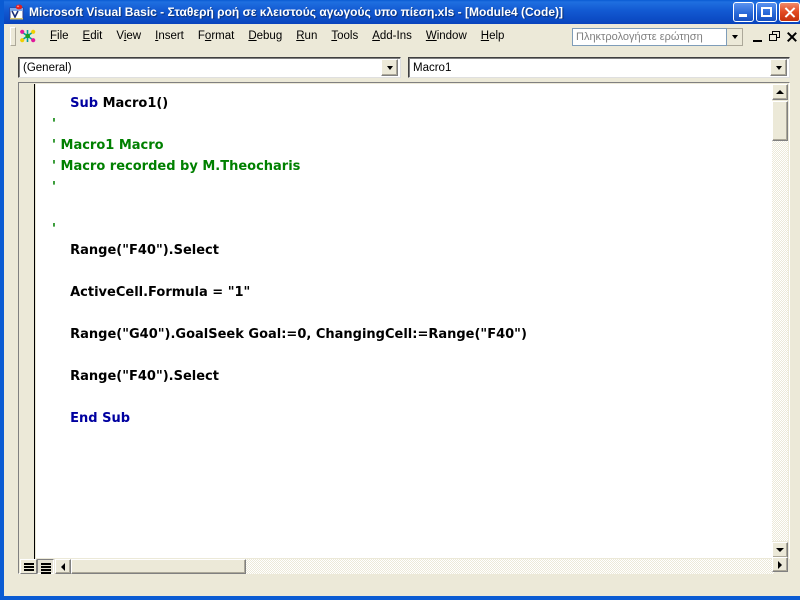 The image size is (800, 600). I want to click on procedure-view-button, so click(28, 566).